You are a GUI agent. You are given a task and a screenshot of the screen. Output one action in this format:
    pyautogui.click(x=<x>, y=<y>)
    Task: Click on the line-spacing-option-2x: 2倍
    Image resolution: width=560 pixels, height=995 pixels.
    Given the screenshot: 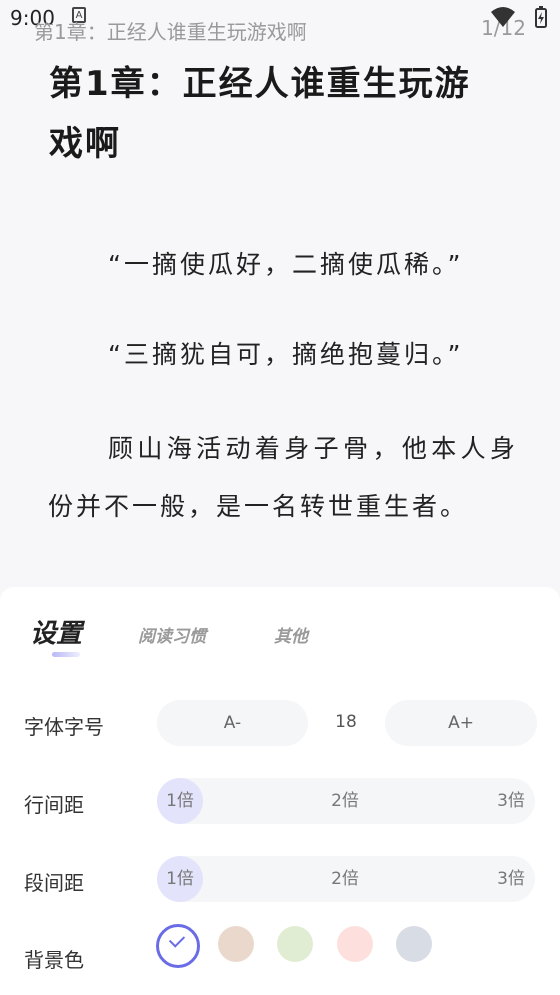 What is the action you would take?
    pyautogui.click(x=345, y=801)
    